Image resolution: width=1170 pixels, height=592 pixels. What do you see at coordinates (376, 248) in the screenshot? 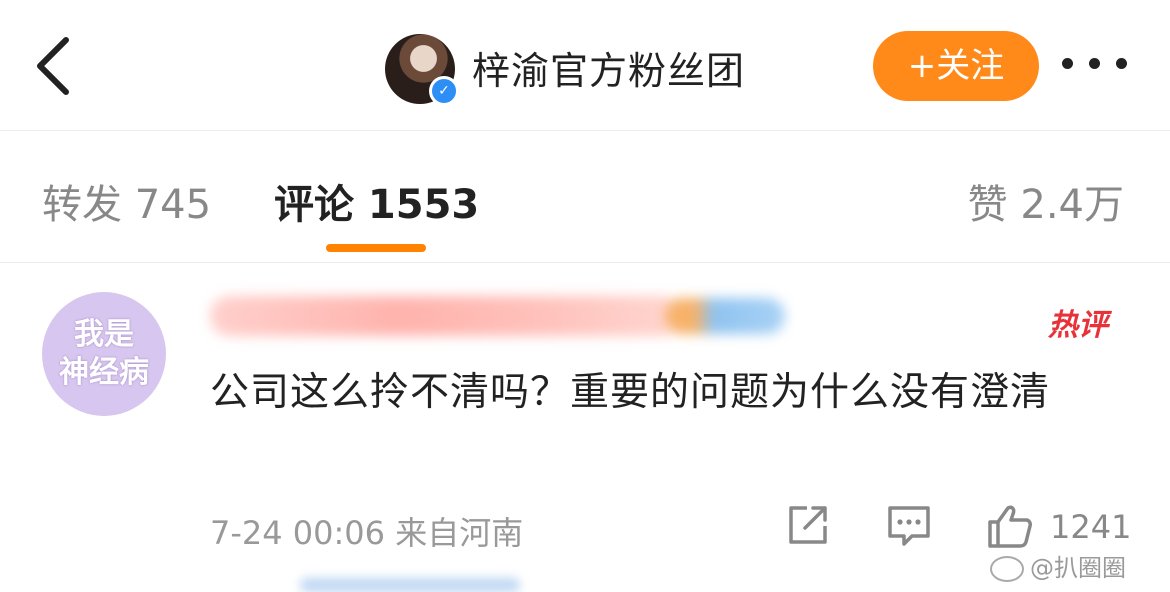
I see `active-tab-indicator` at bounding box center [376, 248].